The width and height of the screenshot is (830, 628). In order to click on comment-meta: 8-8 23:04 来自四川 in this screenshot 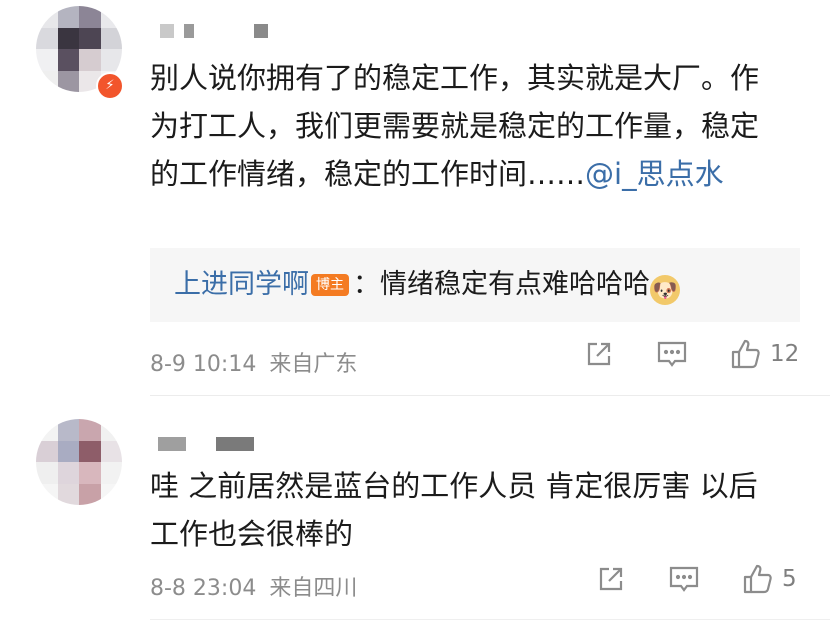, I will do `click(253, 586)`.